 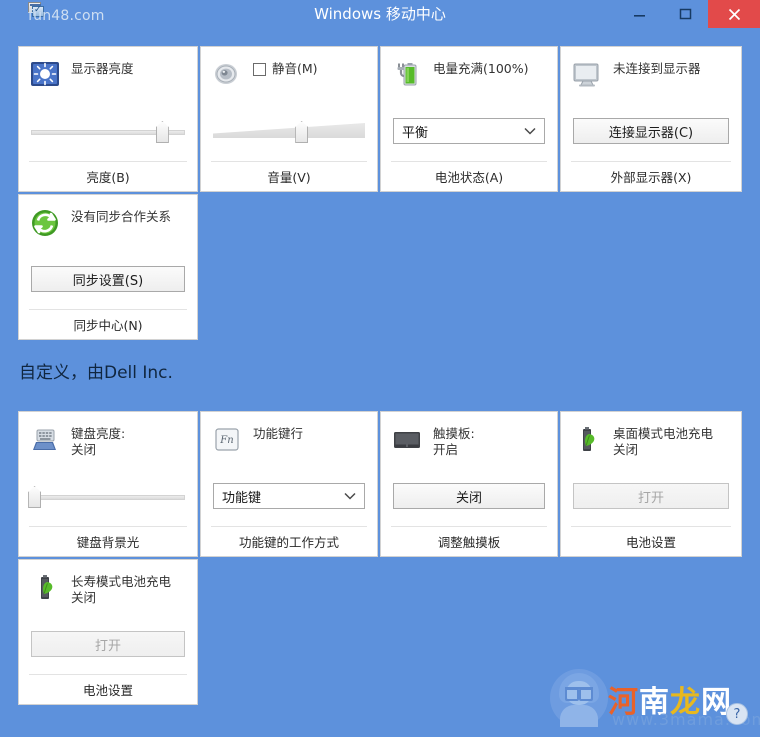 I want to click on sync-settings-button: 同步设置(S), so click(x=108, y=279).